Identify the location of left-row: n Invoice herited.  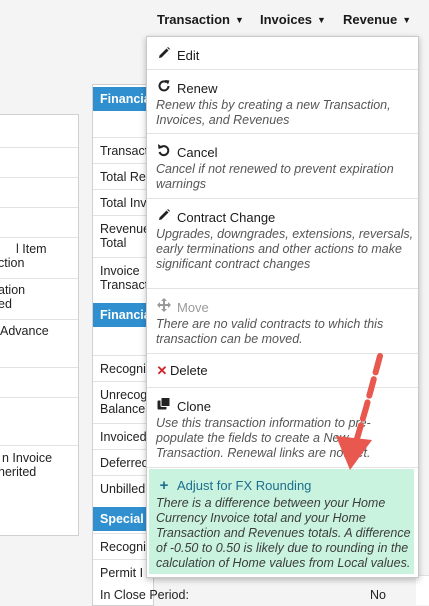
(39, 470).